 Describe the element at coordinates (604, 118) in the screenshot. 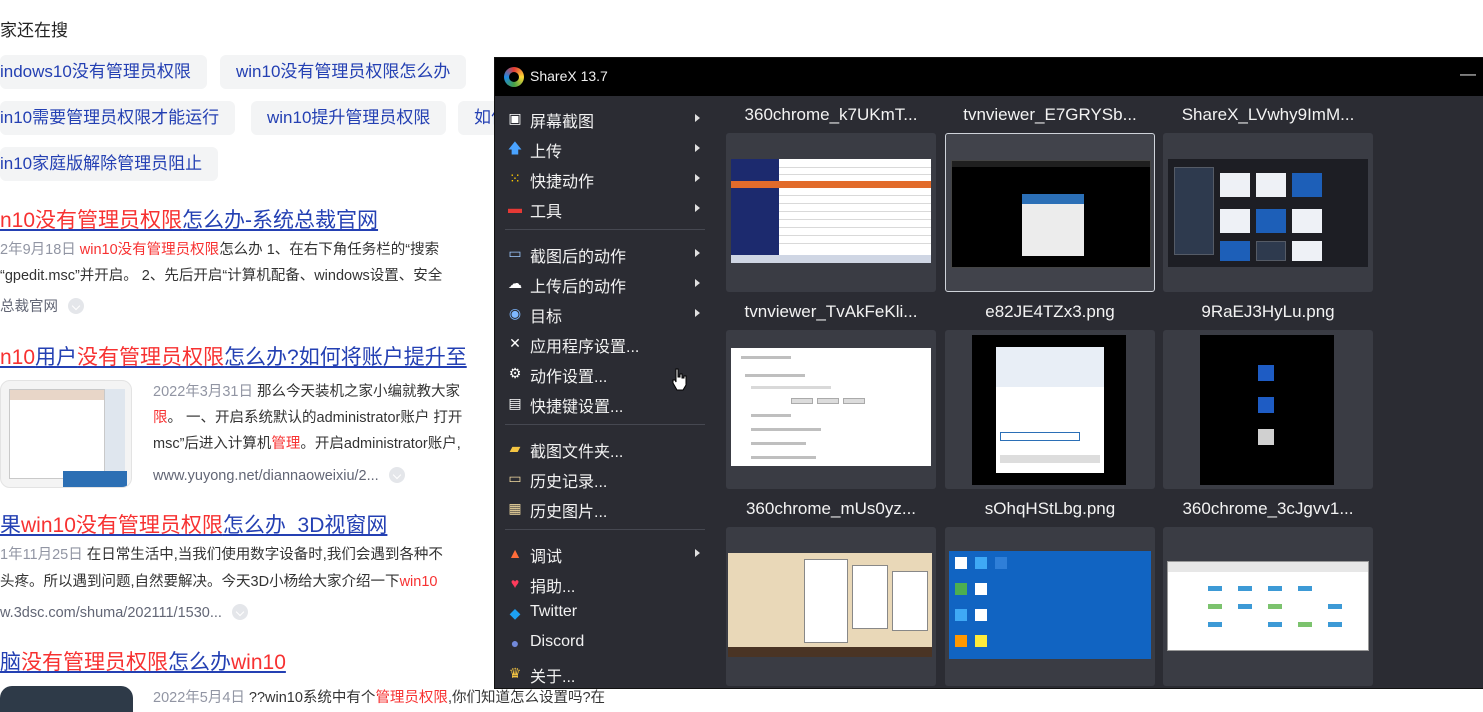

I see `menu-item-capture: ▣ 屏幕截图` at that location.